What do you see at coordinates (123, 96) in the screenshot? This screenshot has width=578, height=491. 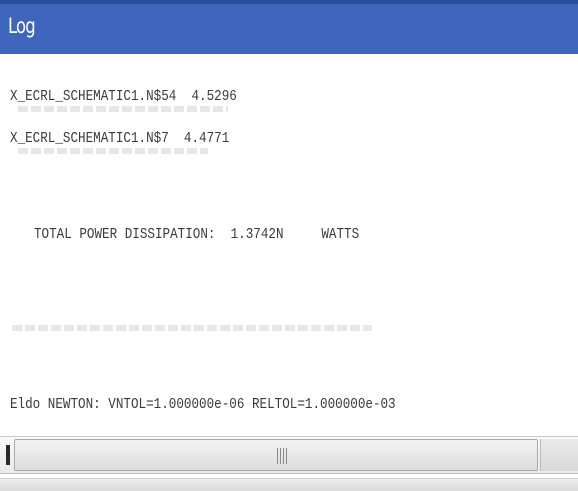 I see `log-line: X_ECRL_SCHEMATIC1.N$54 4.5296` at bounding box center [123, 96].